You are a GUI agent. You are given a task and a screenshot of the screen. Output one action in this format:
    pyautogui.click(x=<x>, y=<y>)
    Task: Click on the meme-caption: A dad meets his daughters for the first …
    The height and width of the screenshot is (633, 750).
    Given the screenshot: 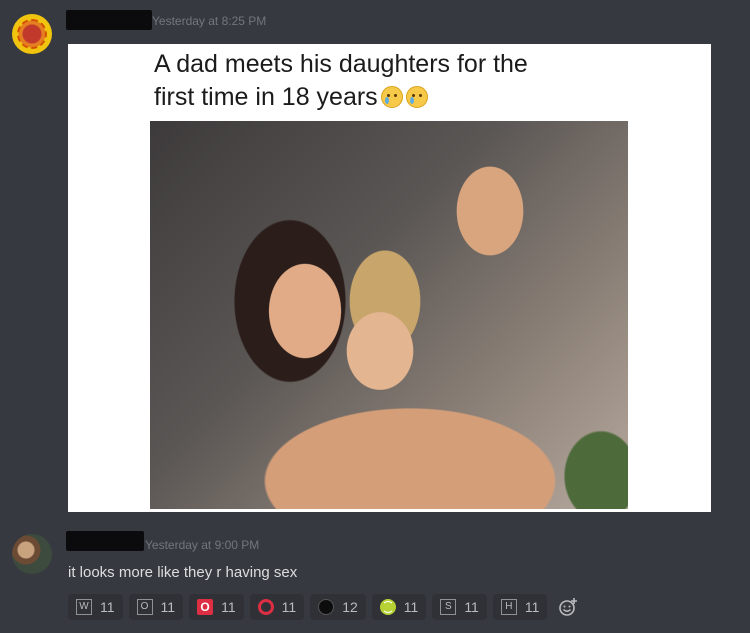 What is the action you would take?
    pyautogui.click(x=414, y=81)
    